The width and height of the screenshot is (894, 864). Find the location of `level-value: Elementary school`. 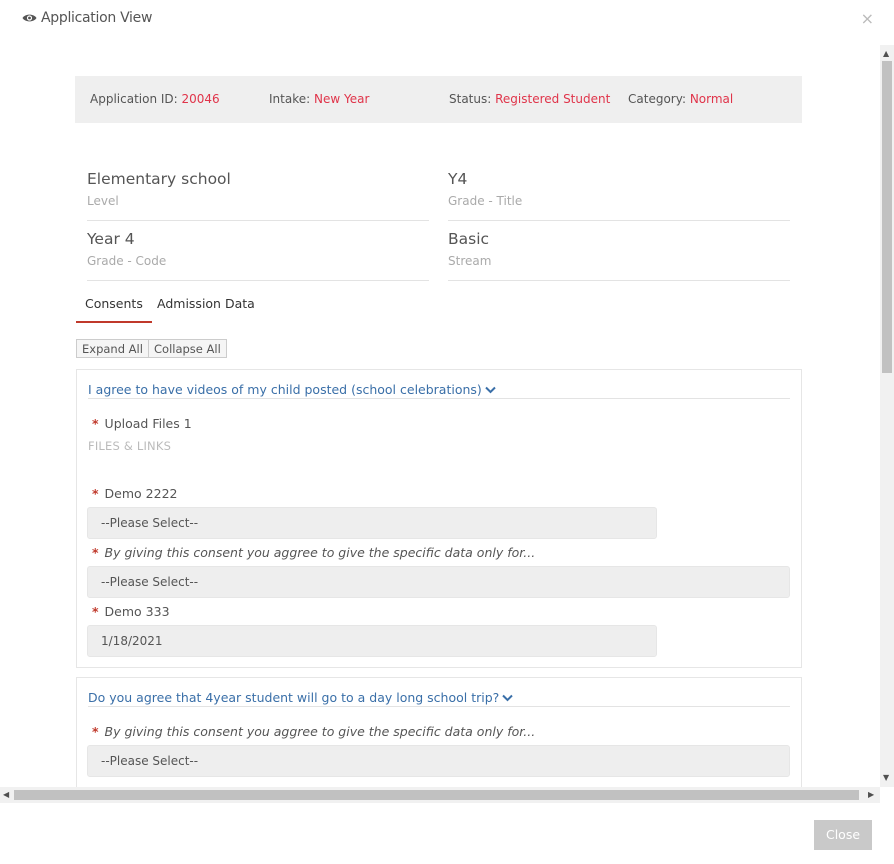

level-value: Elementary school is located at coordinates (159, 179).